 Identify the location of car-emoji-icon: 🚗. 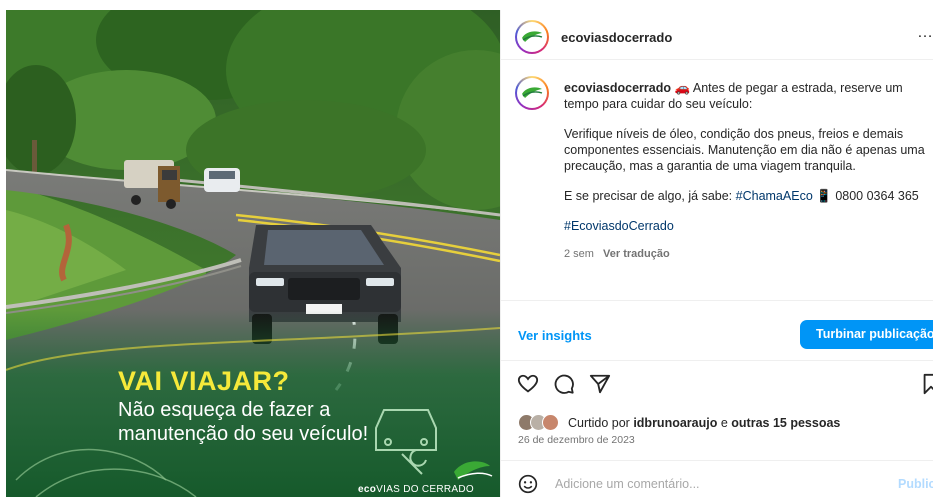
(682, 88).